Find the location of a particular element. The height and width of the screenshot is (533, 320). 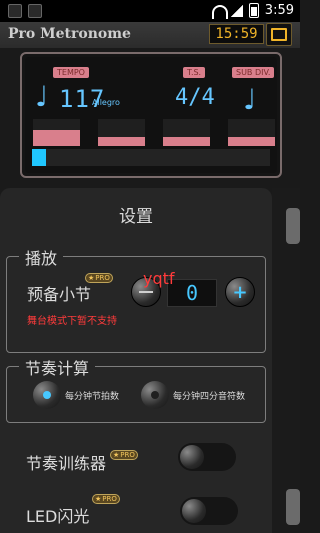

quarter-notes-label: 每分钟四分音符数 is located at coordinates (209, 397).